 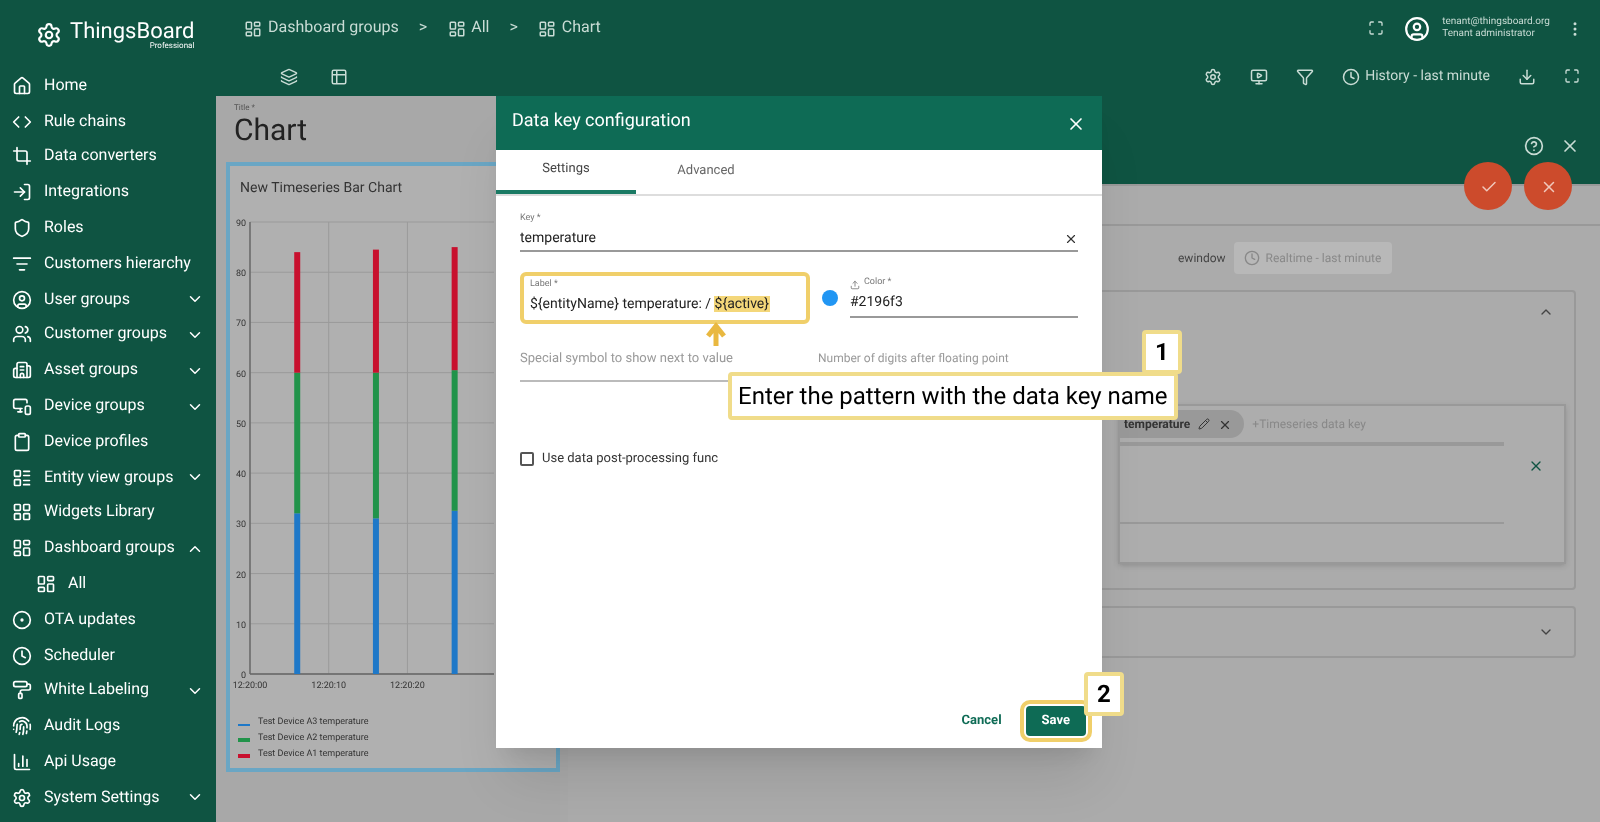 What do you see at coordinates (953, 396) in the screenshot?
I see `callout-tooltip: Enter the pattern with the data key name` at bounding box center [953, 396].